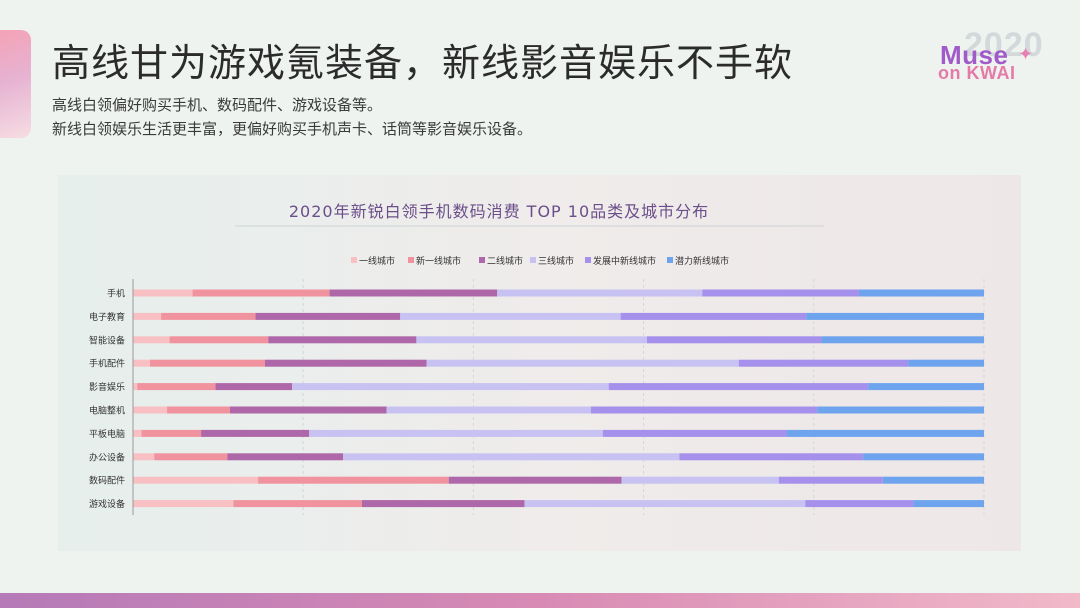  Describe the element at coordinates (107, 434) in the screenshot. I see `category-label: 平板电脑` at that location.